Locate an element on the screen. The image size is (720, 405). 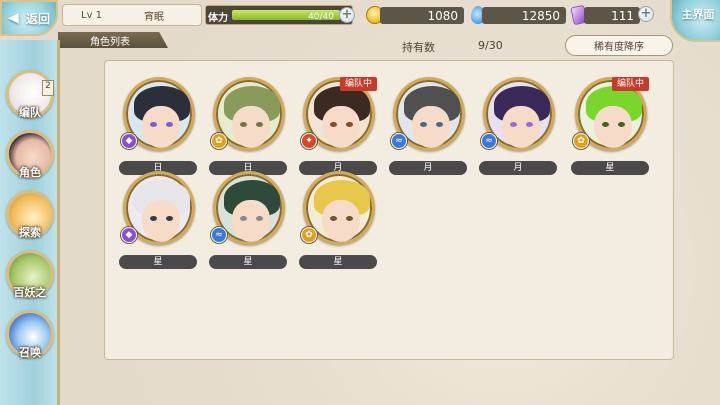
sort-rarity-desc-button: 稀有度降序 is located at coordinates (619, 45).